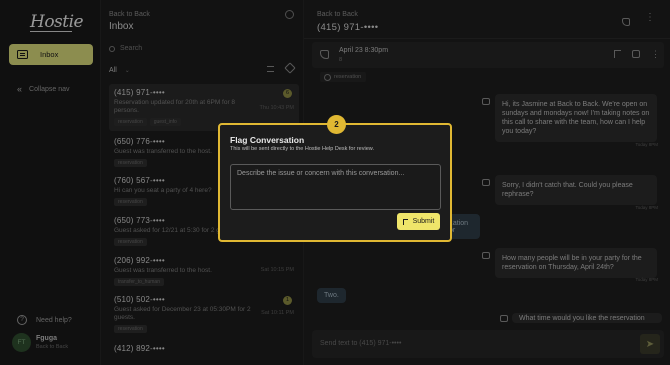 Image resolution: width=670 pixels, height=365 pixels. Describe the element at coordinates (423, 221) in the screenshot. I see `submit-label: Submit` at that location.